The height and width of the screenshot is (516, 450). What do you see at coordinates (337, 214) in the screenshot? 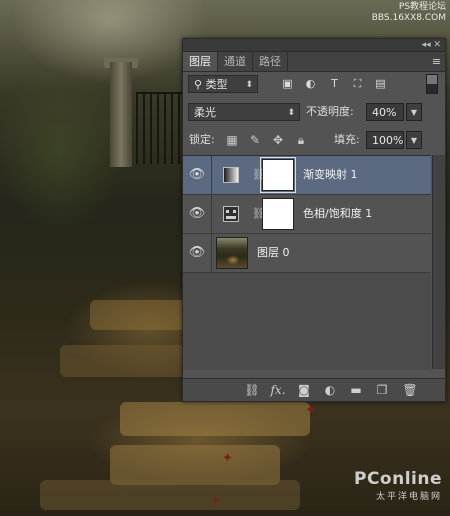
I see `layer-name: 色相/饱和度 1` at bounding box center [337, 214].